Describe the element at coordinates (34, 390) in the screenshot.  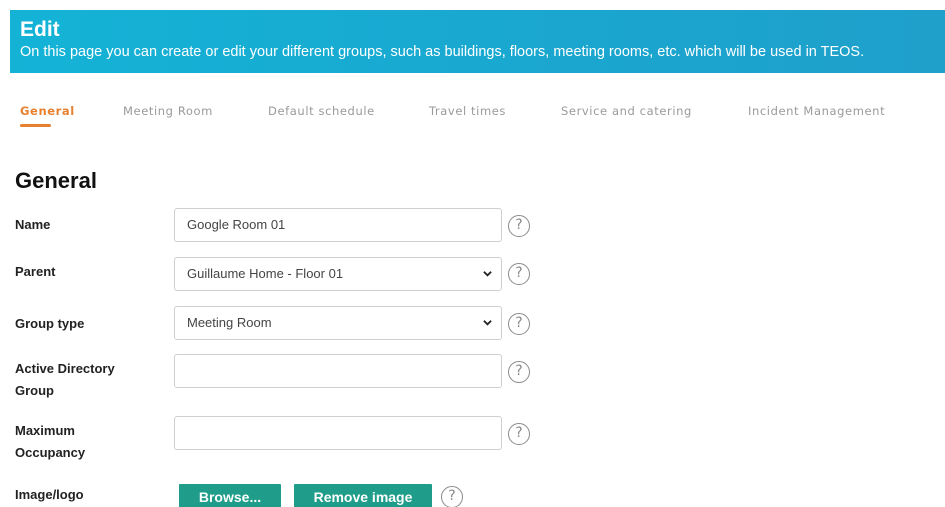
I see `ad-group-label-line2: Group` at that location.